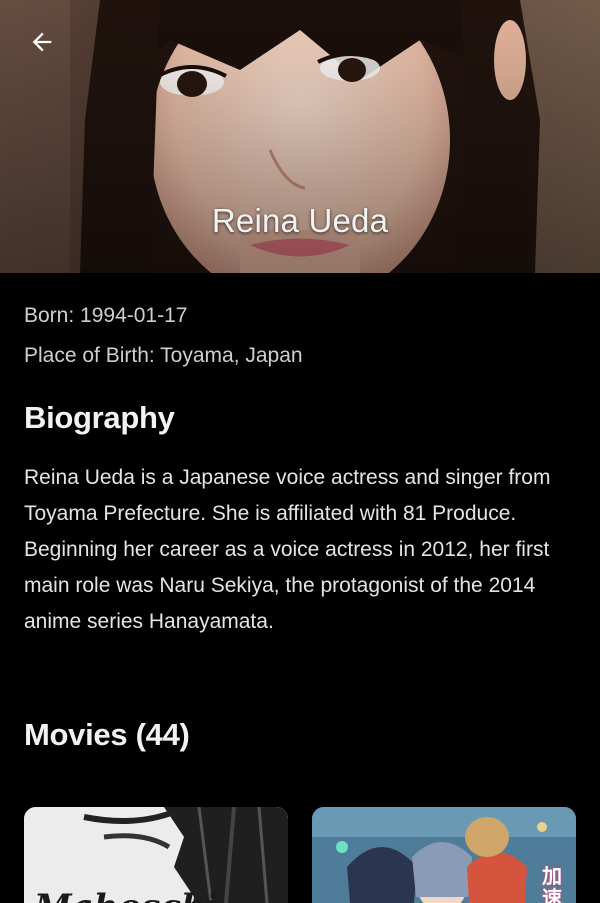  Describe the element at coordinates (163, 355) in the screenshot. I see `place-of-birth: Place of Birth: Toyama, Japan` at that location.